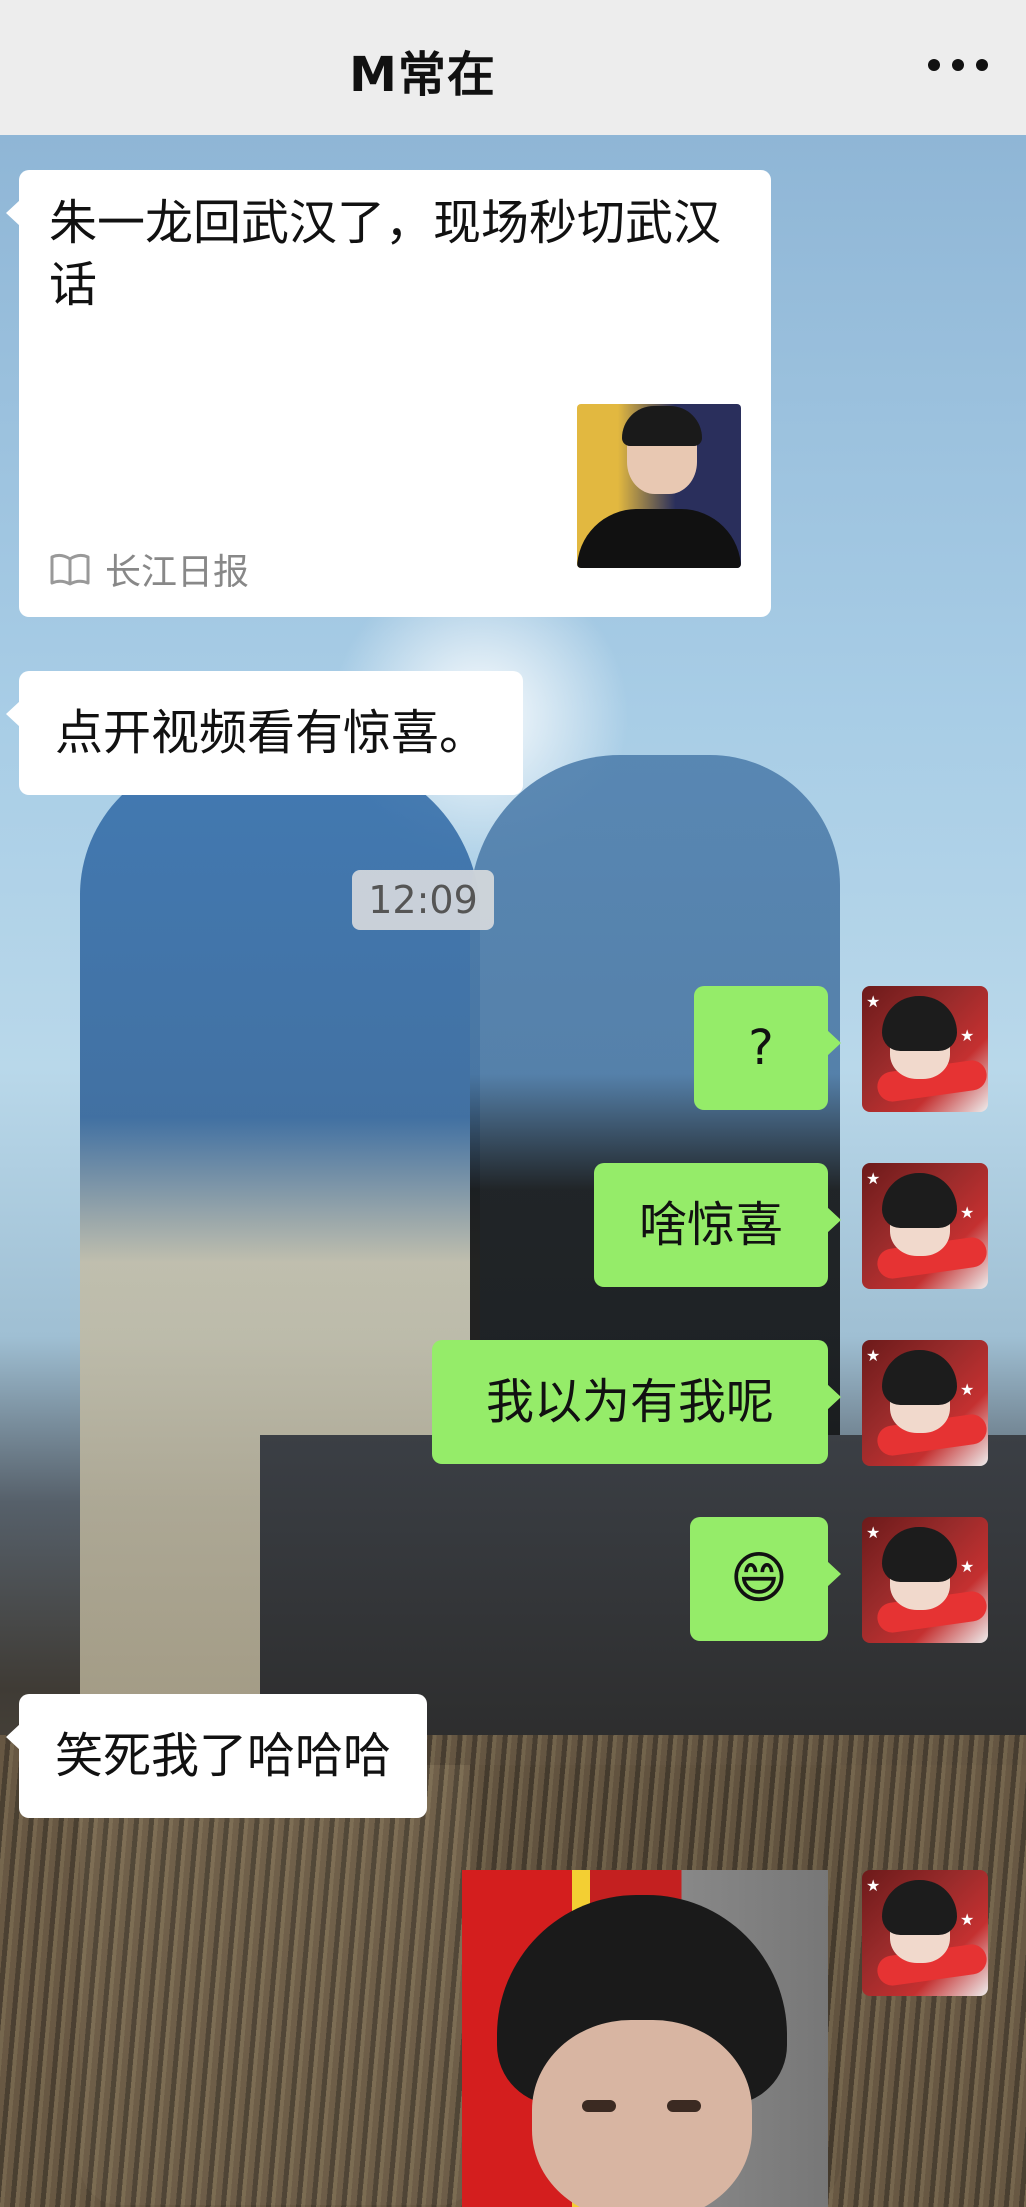  Describe the element at coordinates (645, 2038) in the screenshot. I see `outgoing-photo-message` at that location.